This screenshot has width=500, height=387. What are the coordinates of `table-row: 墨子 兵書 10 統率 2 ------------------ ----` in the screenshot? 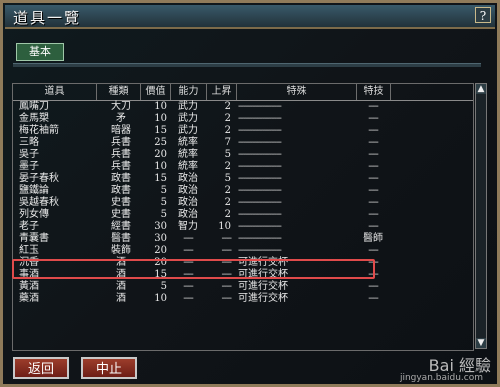 It's located at (243, 167).